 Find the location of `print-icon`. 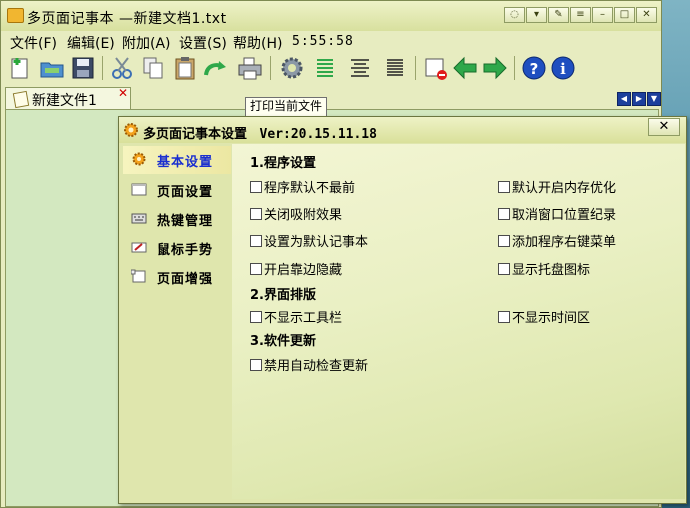

print-icon is located at coordinates (250, 68).